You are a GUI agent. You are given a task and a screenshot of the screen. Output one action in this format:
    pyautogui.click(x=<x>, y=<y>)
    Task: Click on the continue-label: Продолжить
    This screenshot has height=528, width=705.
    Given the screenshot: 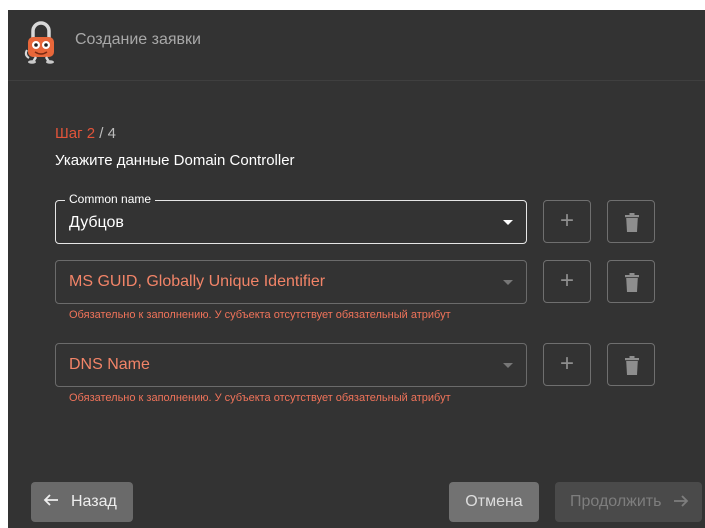 What is the action you would take?
    pyautogui.click(x=616, y=501)
    